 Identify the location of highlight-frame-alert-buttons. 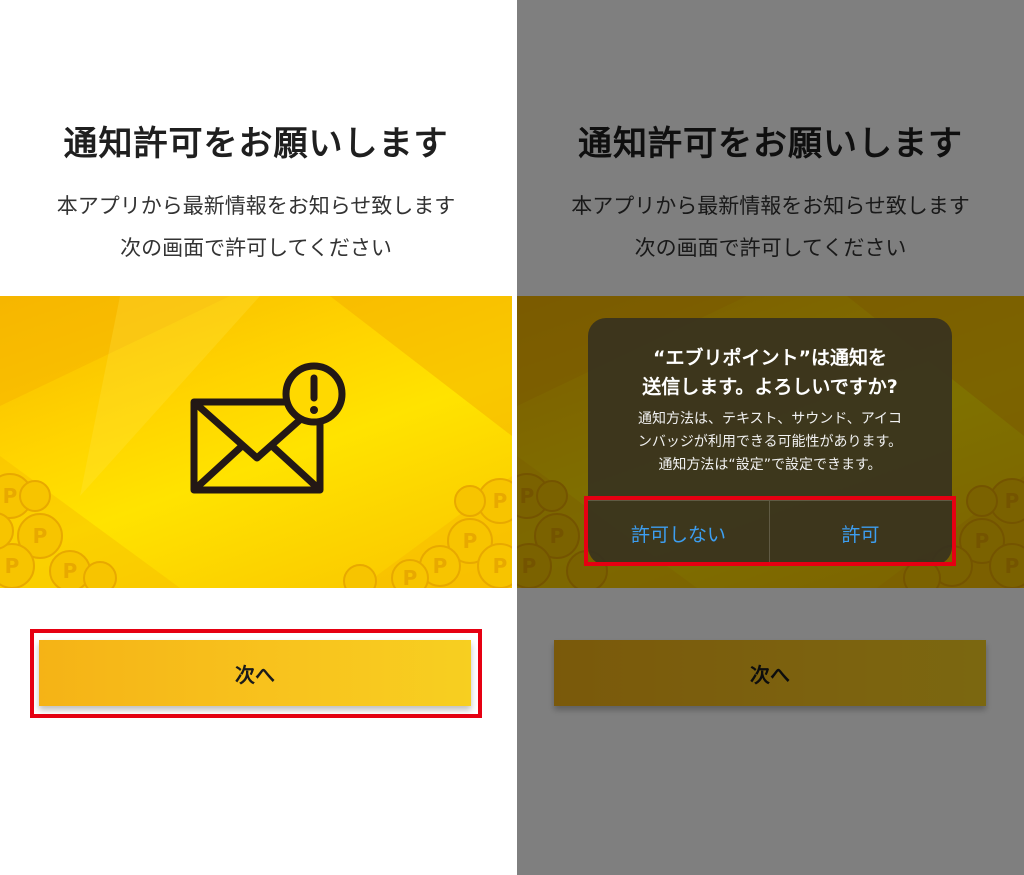
(770, 531).